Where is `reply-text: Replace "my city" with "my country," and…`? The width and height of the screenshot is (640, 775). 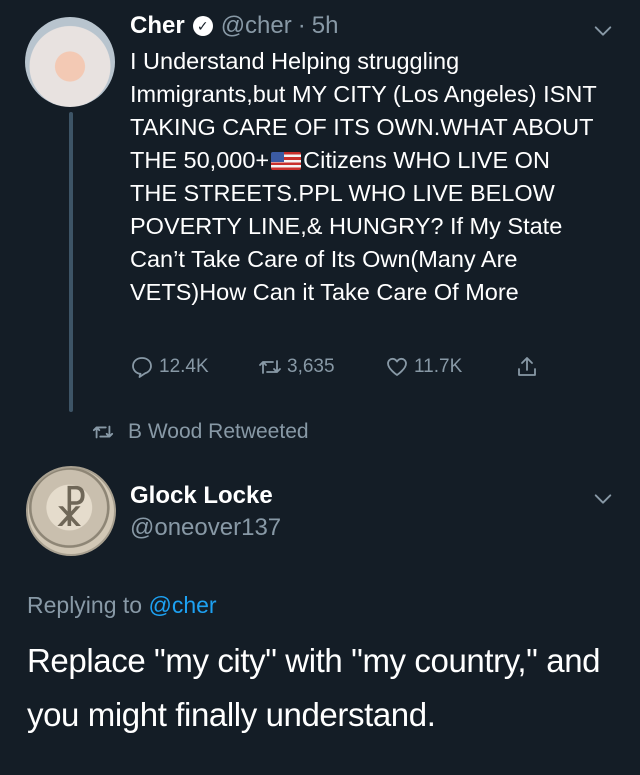 reply-text: Replace "my city" with "my country," and… is located at coordinates (314, 687).